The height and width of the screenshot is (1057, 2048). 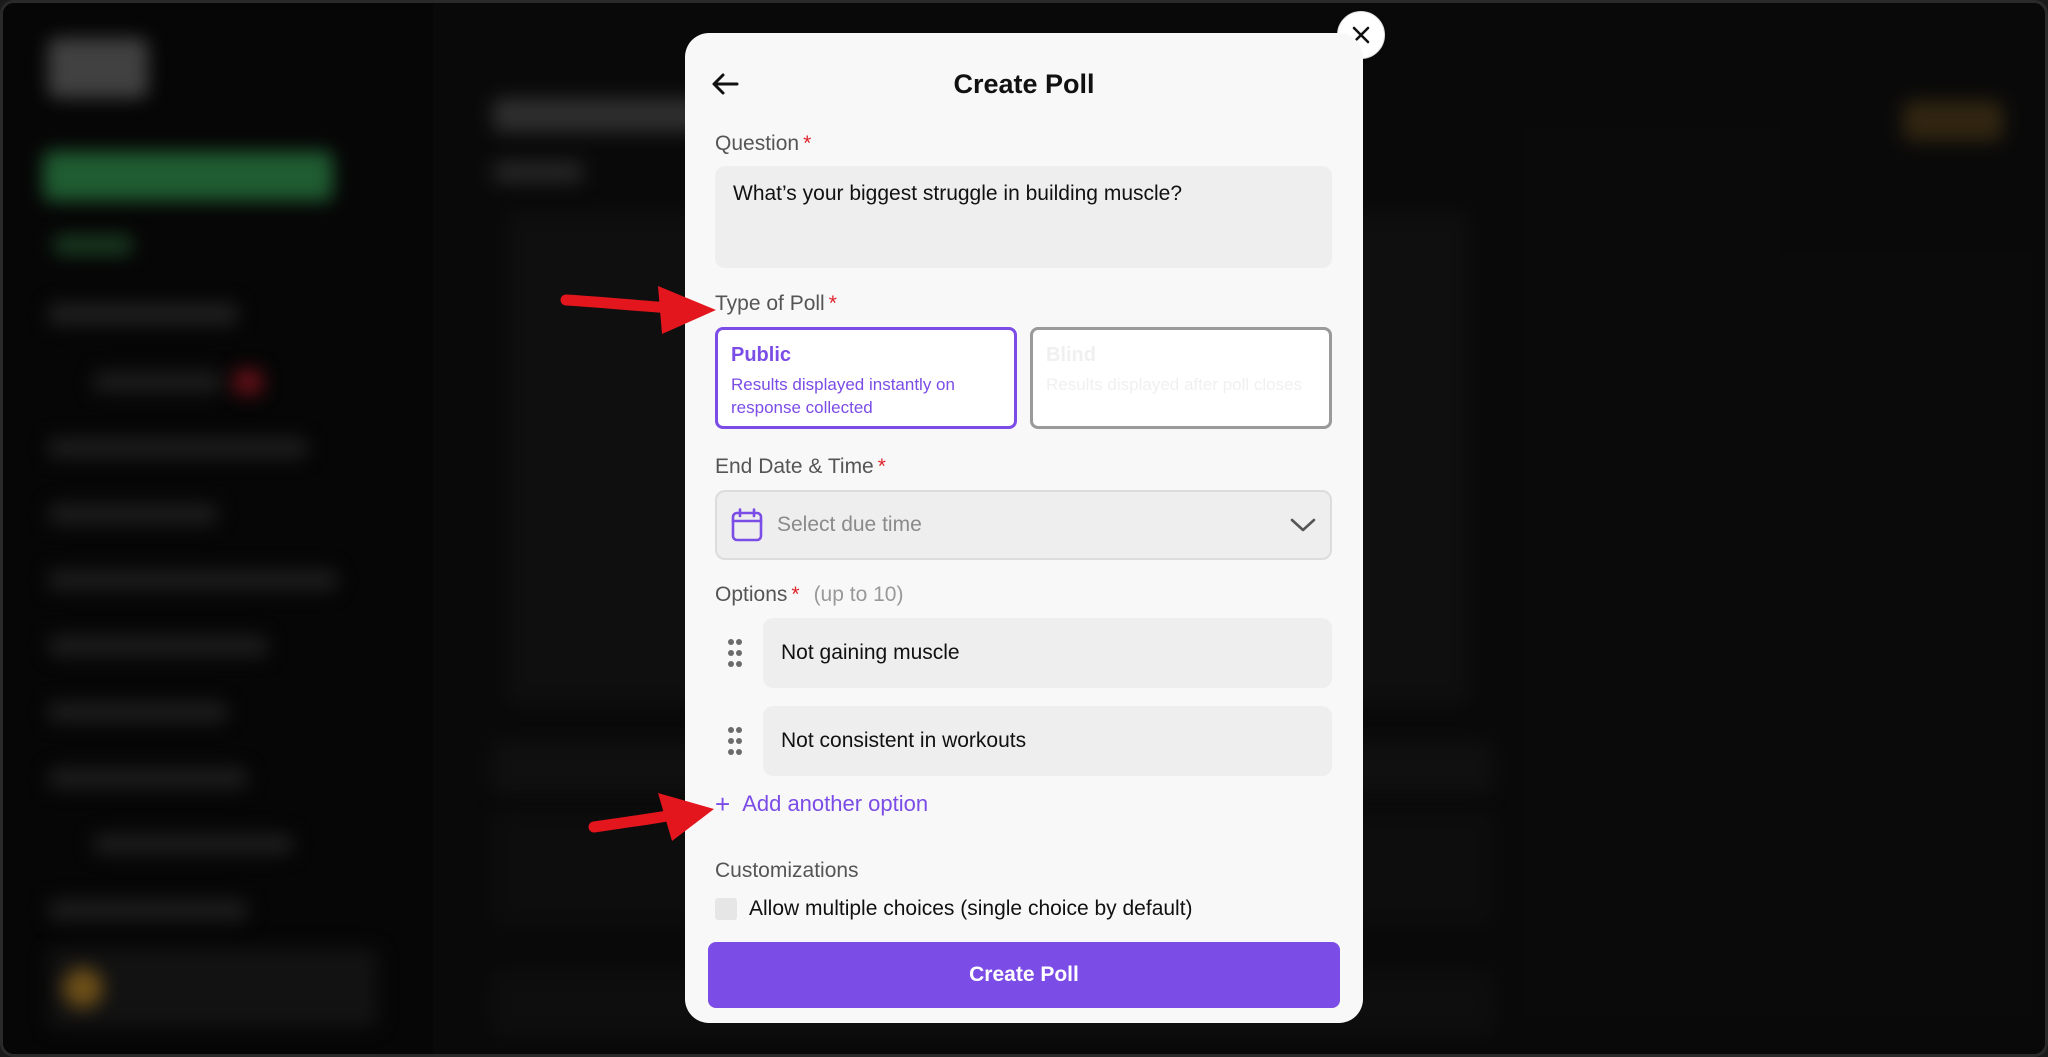 I want to click on add-option-button: + Add another option, so click(x=821, y=804).